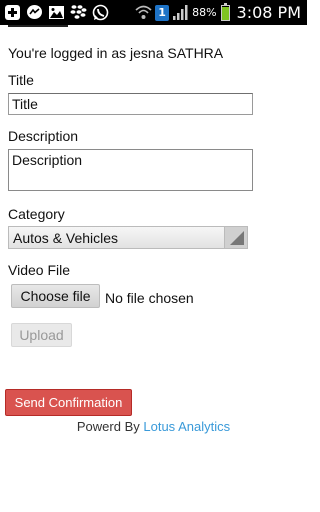  Describe the element at coordinates (47, 160) in the screenshot. I see `description-placeholder: Description` at that location.